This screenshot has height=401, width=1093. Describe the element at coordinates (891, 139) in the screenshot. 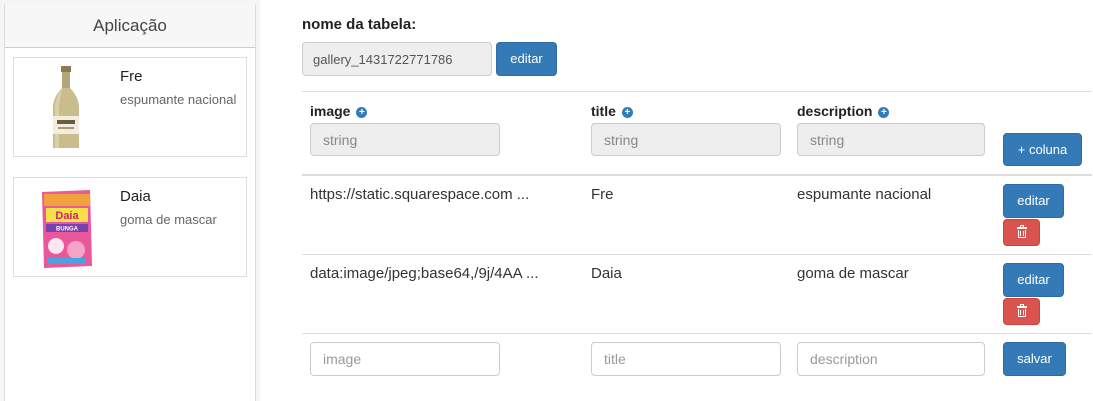

I see `column-type-input-description` at that location.